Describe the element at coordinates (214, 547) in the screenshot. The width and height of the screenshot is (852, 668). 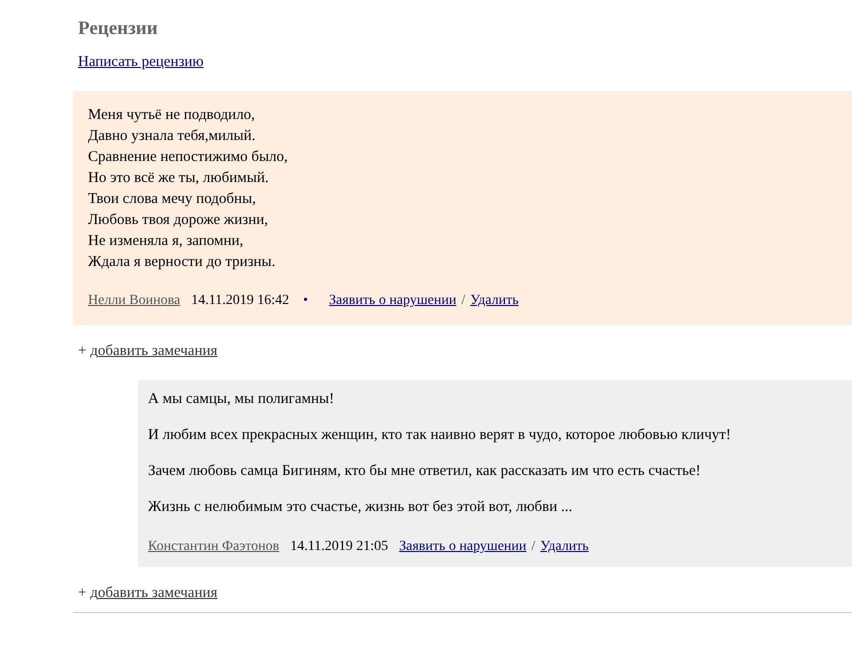
I see `author-link: Константин Фаэтонов` at that location.